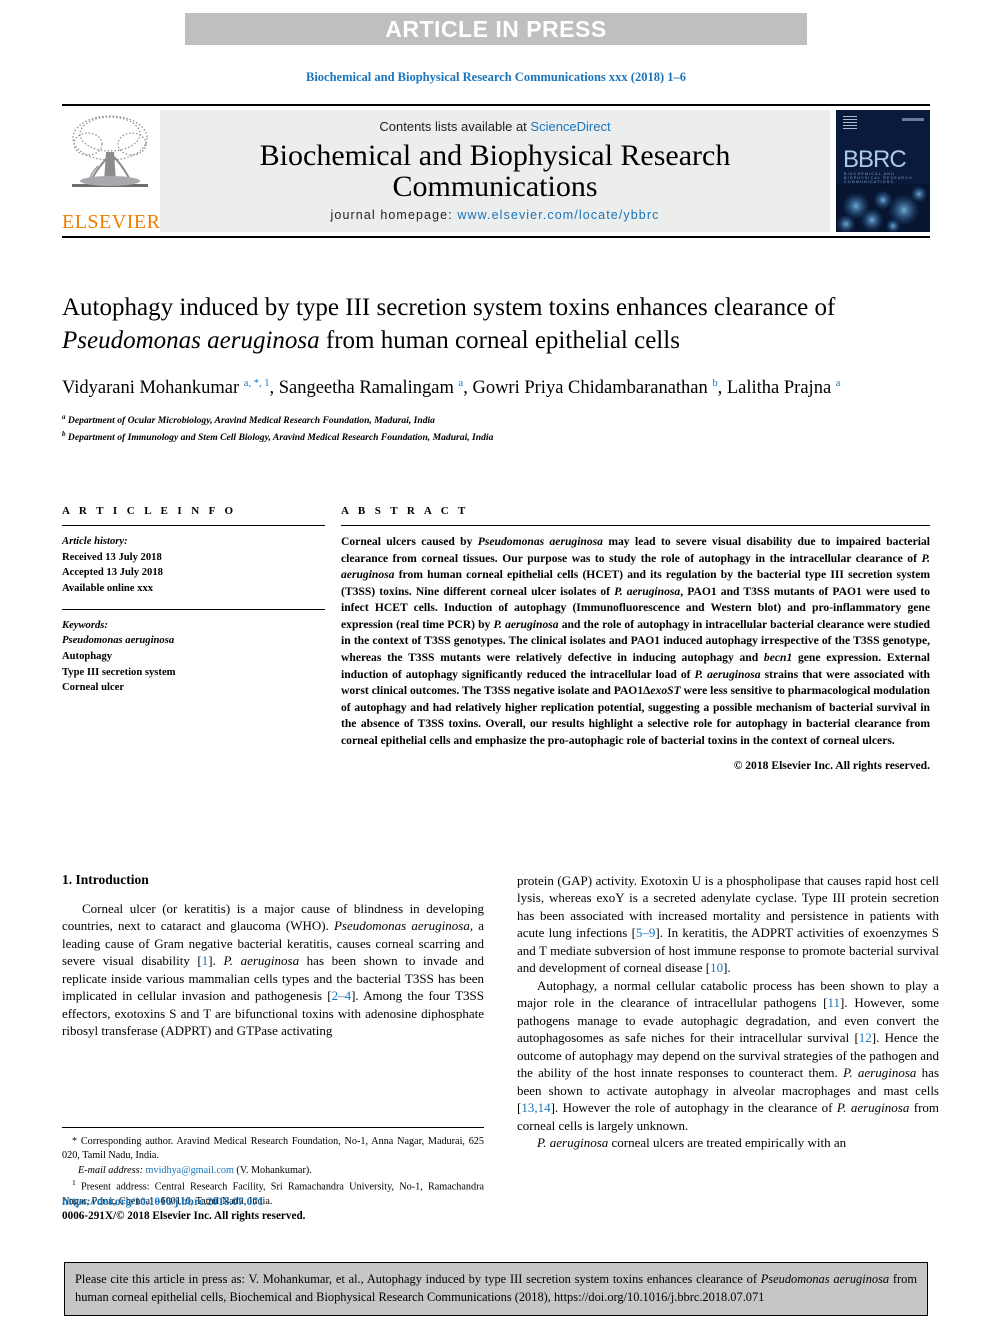 The image size is (992, 1323). Describe the element at coordinates (190, 1170) in the screenshot. I see `email-link: mvidhya@gmail.com` at that location.